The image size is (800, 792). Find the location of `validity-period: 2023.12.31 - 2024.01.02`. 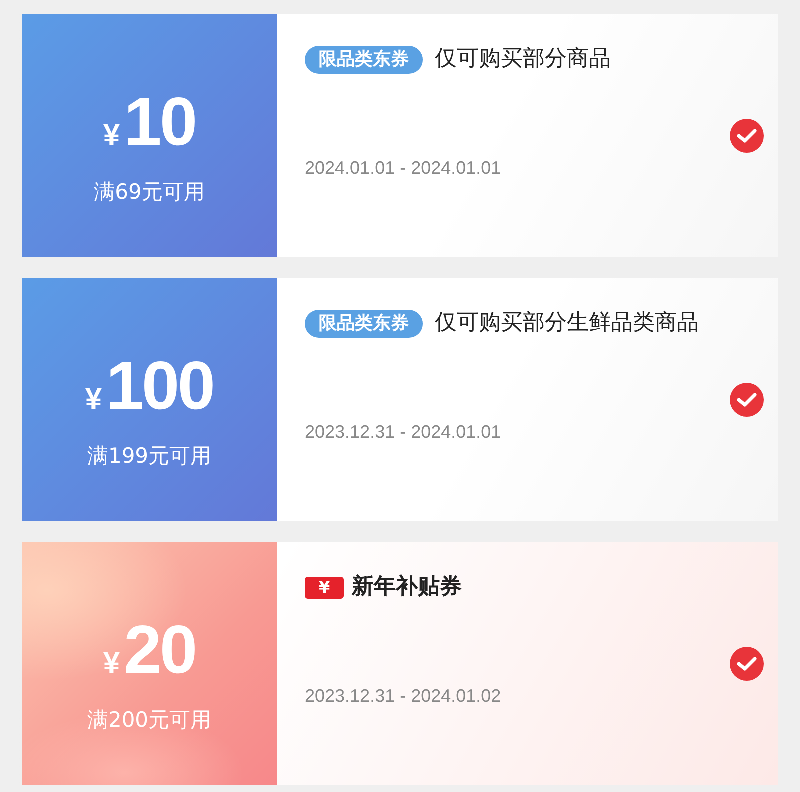

validity-period: 2023.12.31 - 2024.01.02 is located at coordinates (403, 696).